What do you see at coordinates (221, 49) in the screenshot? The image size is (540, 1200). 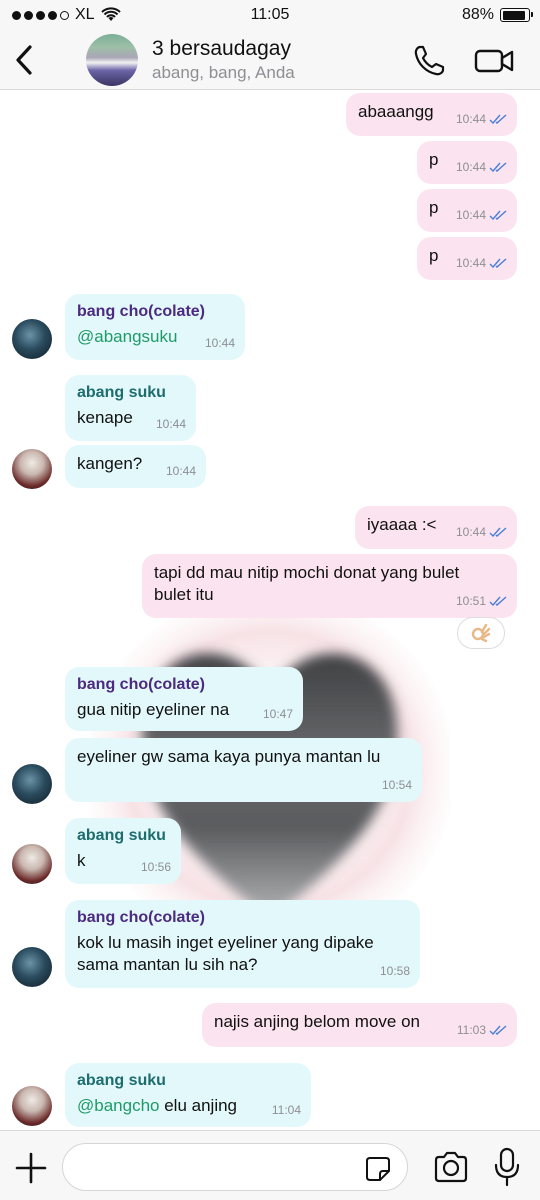 I see `chat-title: 3 bersaudagay` at bounding box center [221, 49].